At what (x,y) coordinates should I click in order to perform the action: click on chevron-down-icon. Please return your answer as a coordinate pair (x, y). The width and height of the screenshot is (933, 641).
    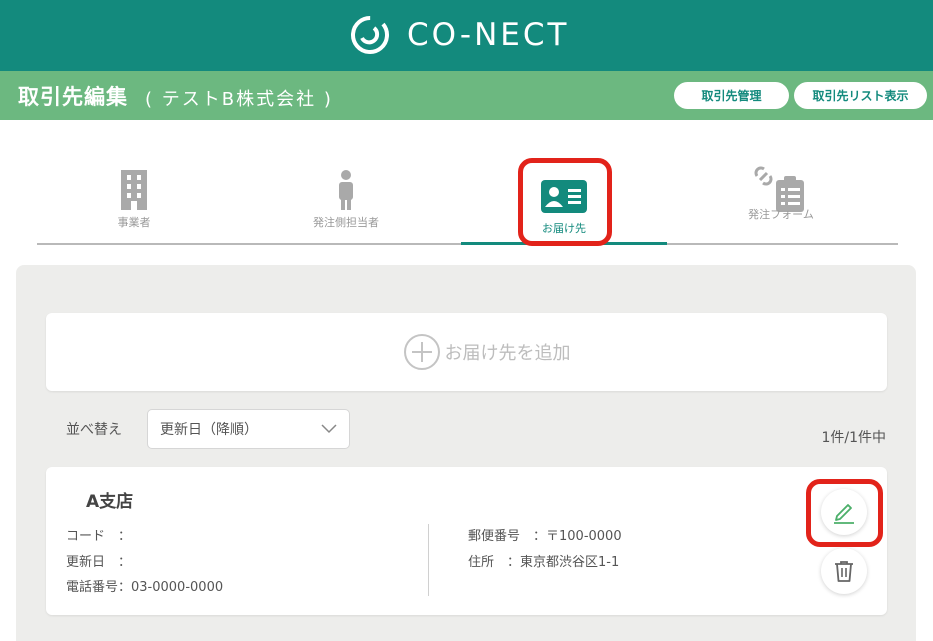
    Looking at the image, I should click on (329, 429).